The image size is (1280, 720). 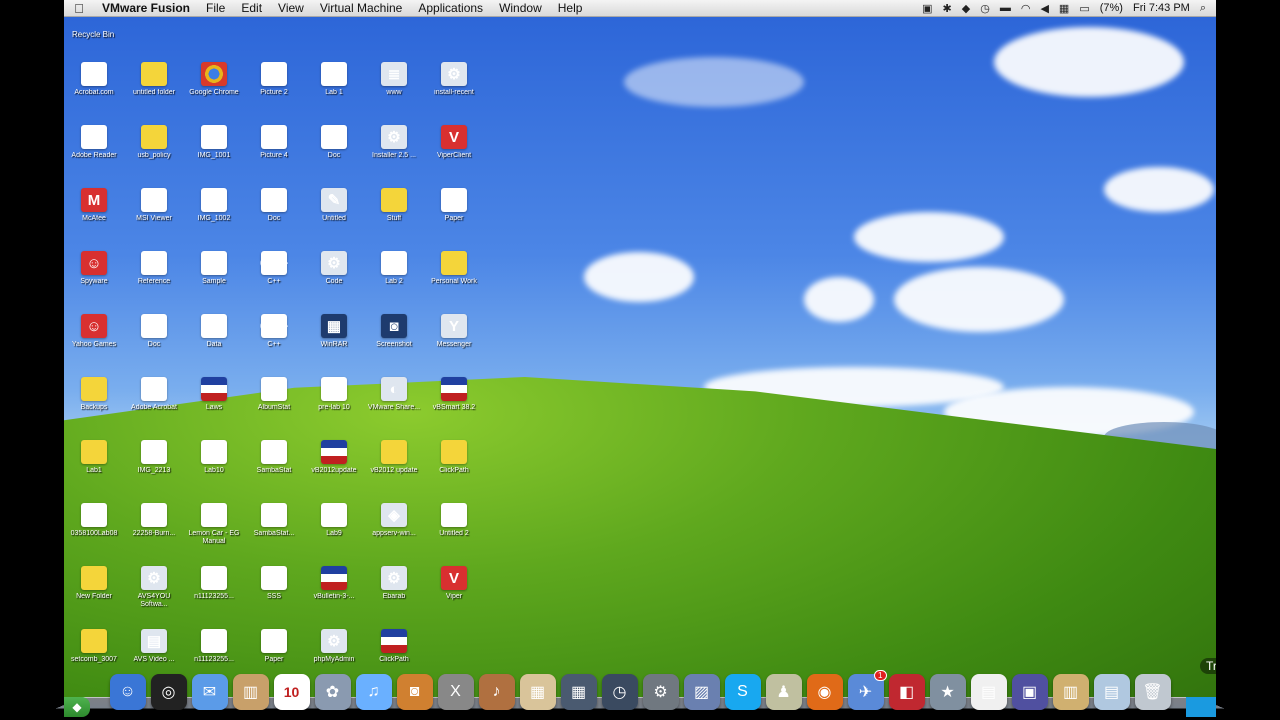 I want to click on menu-vmware-fusion: VMware Fusion, so click(x=146, y=8).